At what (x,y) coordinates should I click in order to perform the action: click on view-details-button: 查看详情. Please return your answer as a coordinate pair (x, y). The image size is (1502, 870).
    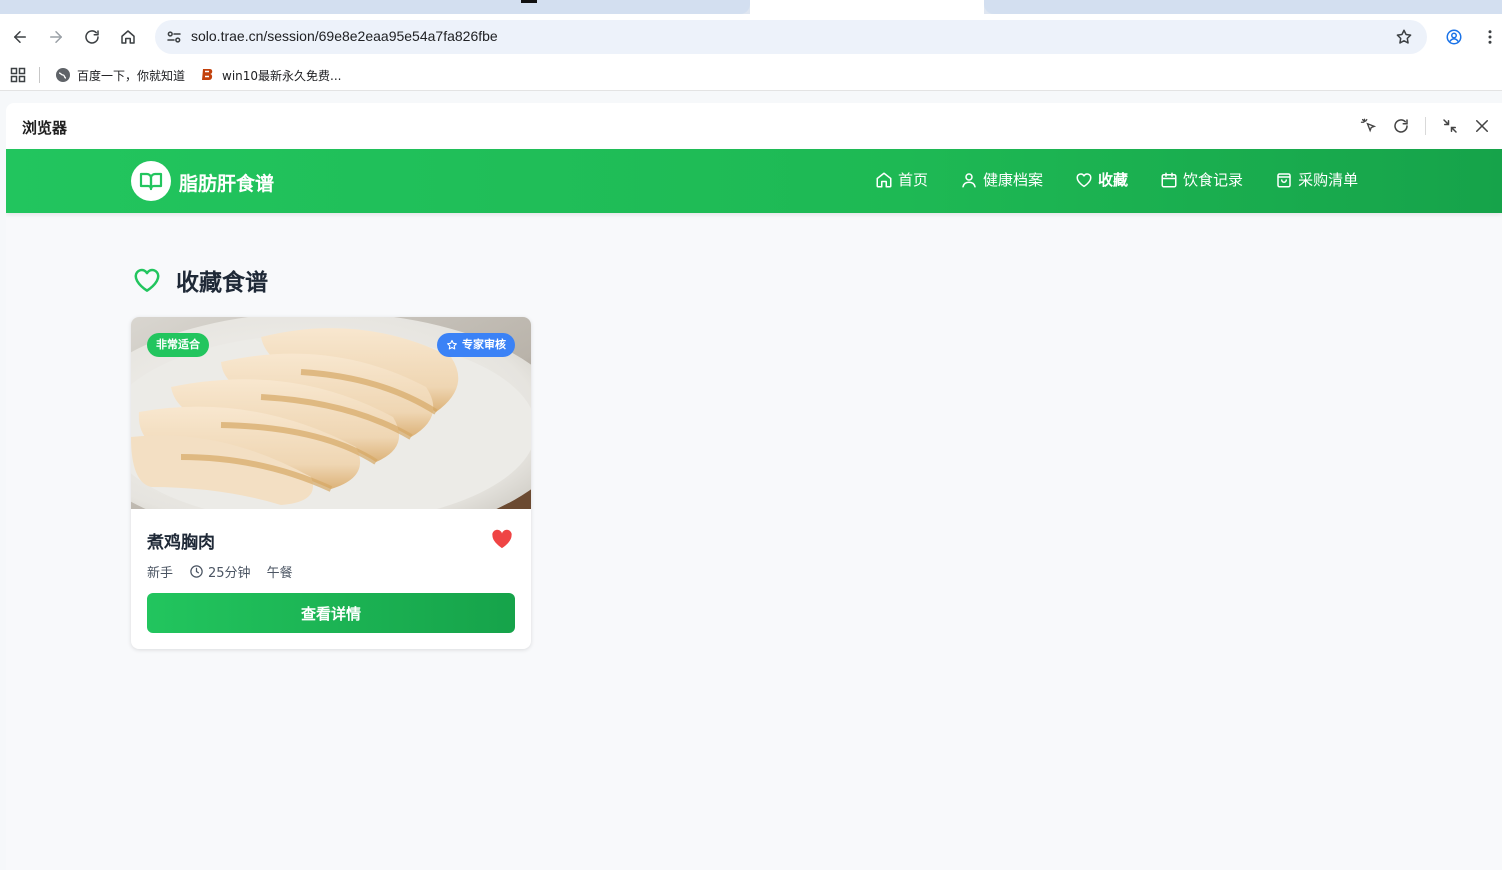
    Looking at the image, I should click on (331, 613).